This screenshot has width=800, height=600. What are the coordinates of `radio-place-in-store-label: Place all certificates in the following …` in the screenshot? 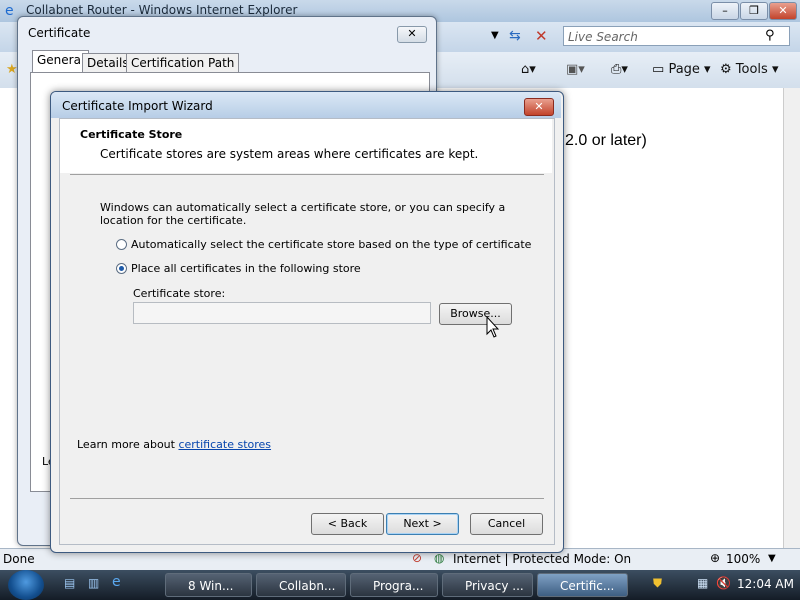 It's located at (246, 268).